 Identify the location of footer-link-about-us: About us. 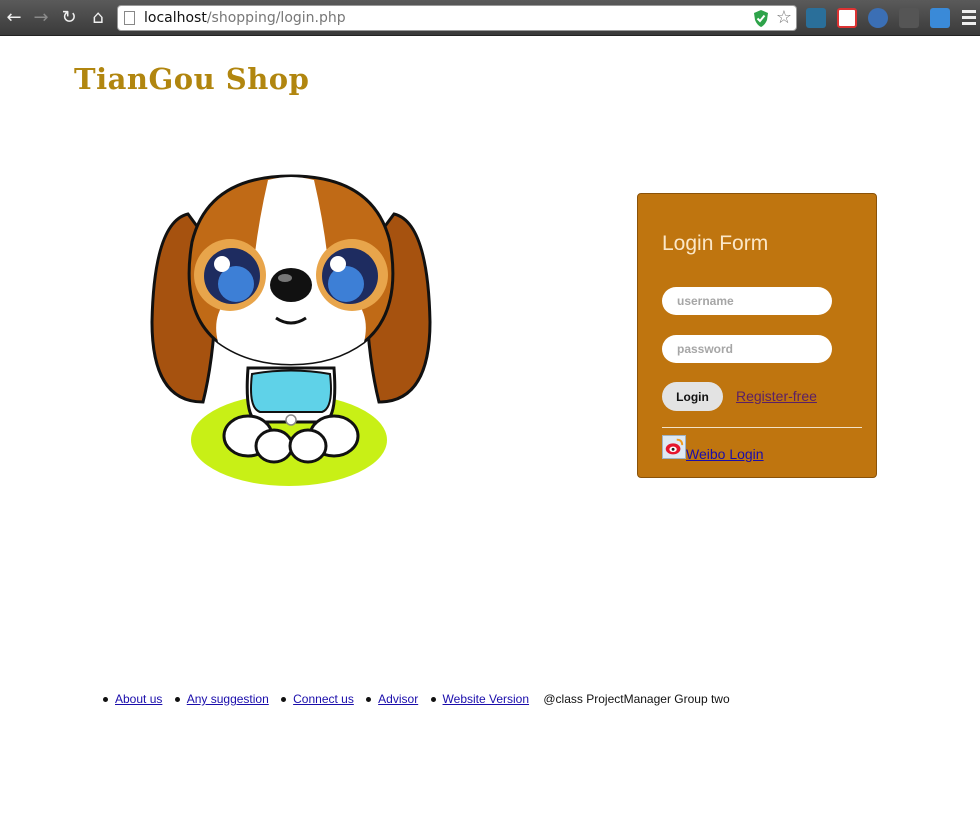
(138, 699).